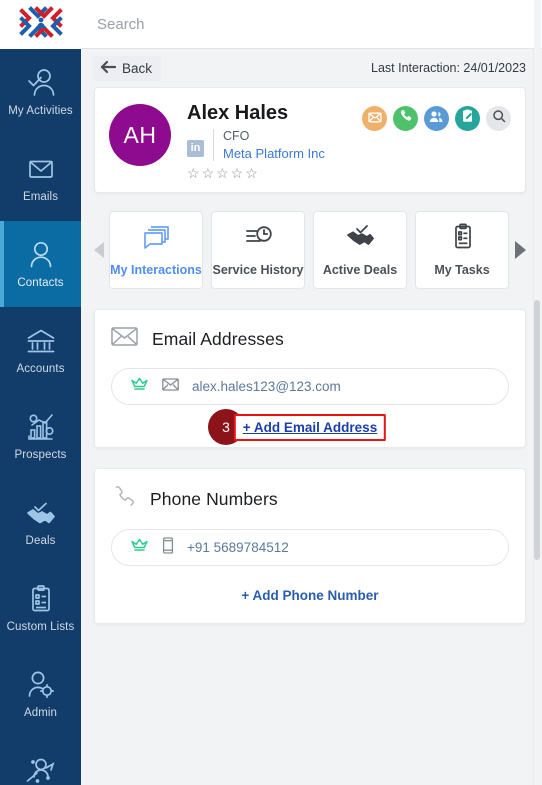  I want to click on contact-meta: in CFO Meta Platform Inc, so click(274, 145).